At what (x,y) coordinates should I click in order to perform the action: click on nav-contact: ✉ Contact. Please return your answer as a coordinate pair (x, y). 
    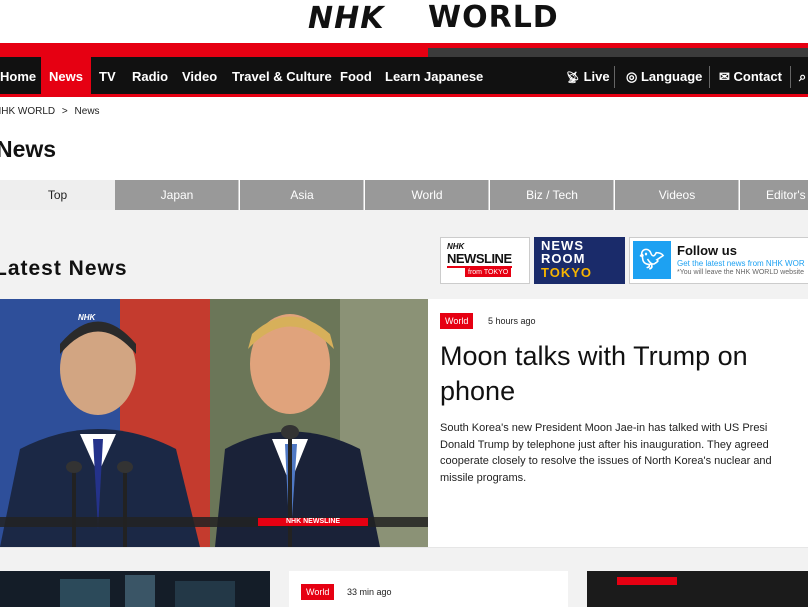
    Looking at the image, I should click on (750, 76).